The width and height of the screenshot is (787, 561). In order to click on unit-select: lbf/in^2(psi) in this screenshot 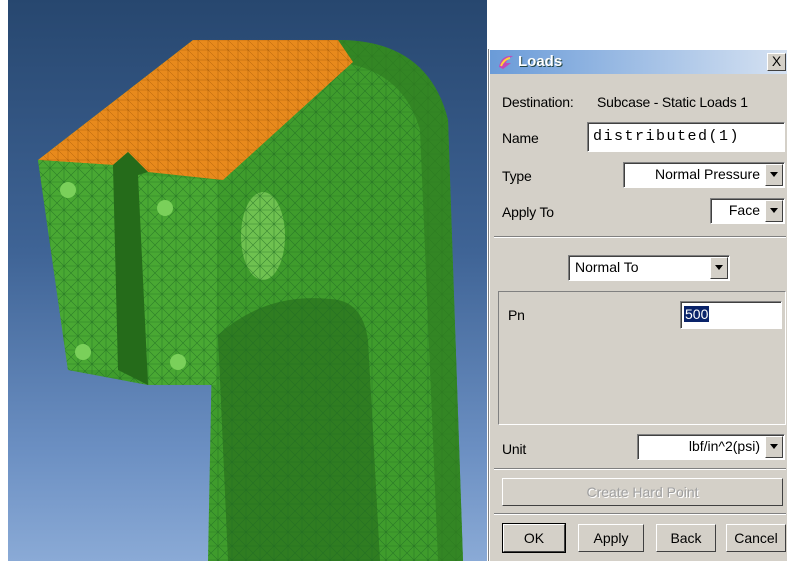, I will do `click(711, 447)`.